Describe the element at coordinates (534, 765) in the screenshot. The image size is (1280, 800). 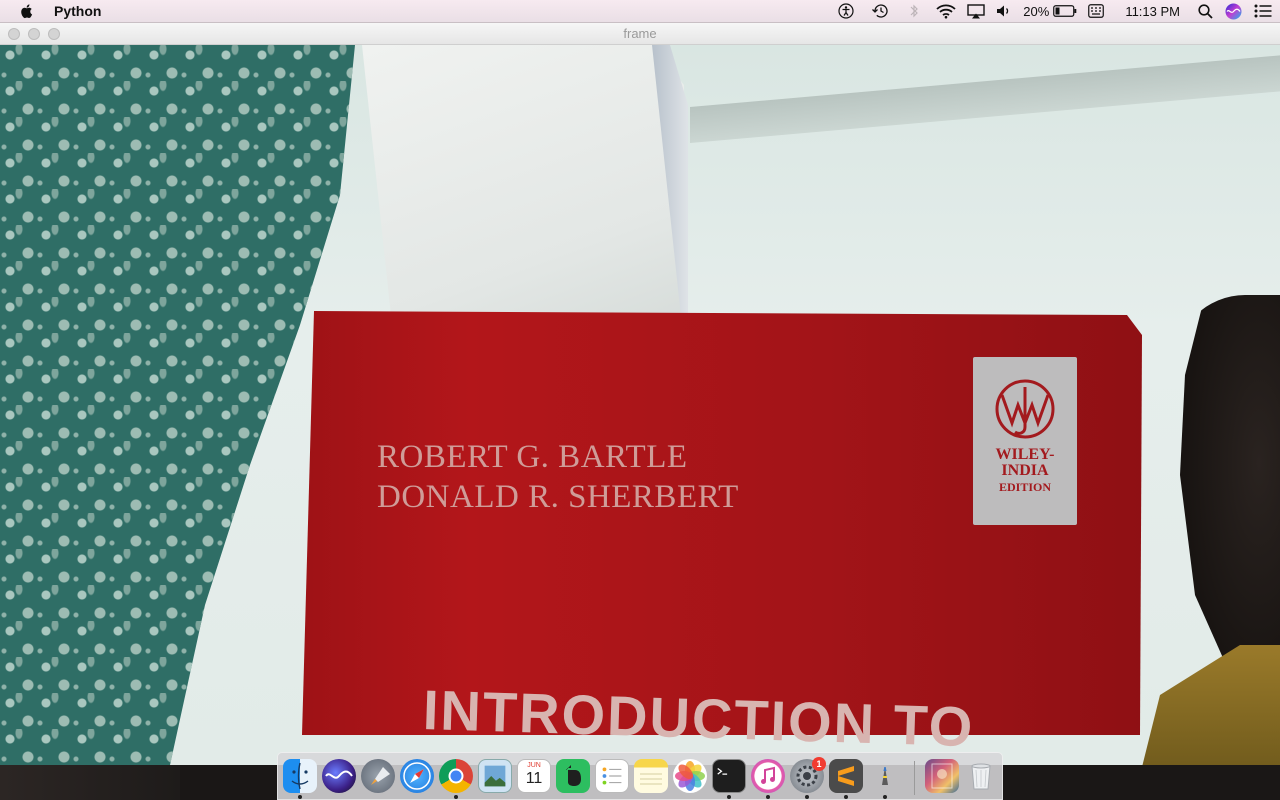
I see `calendar-month: JUN` at that location.